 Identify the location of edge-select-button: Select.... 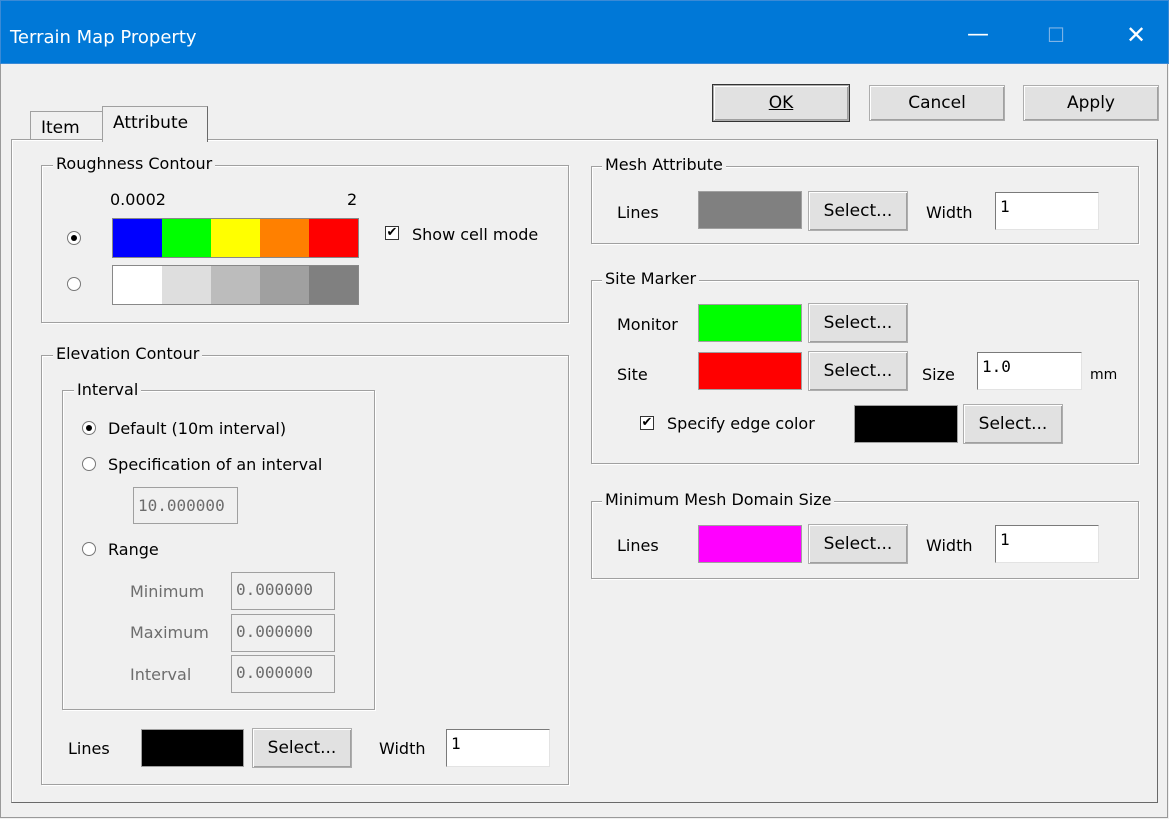
(1013, 424).